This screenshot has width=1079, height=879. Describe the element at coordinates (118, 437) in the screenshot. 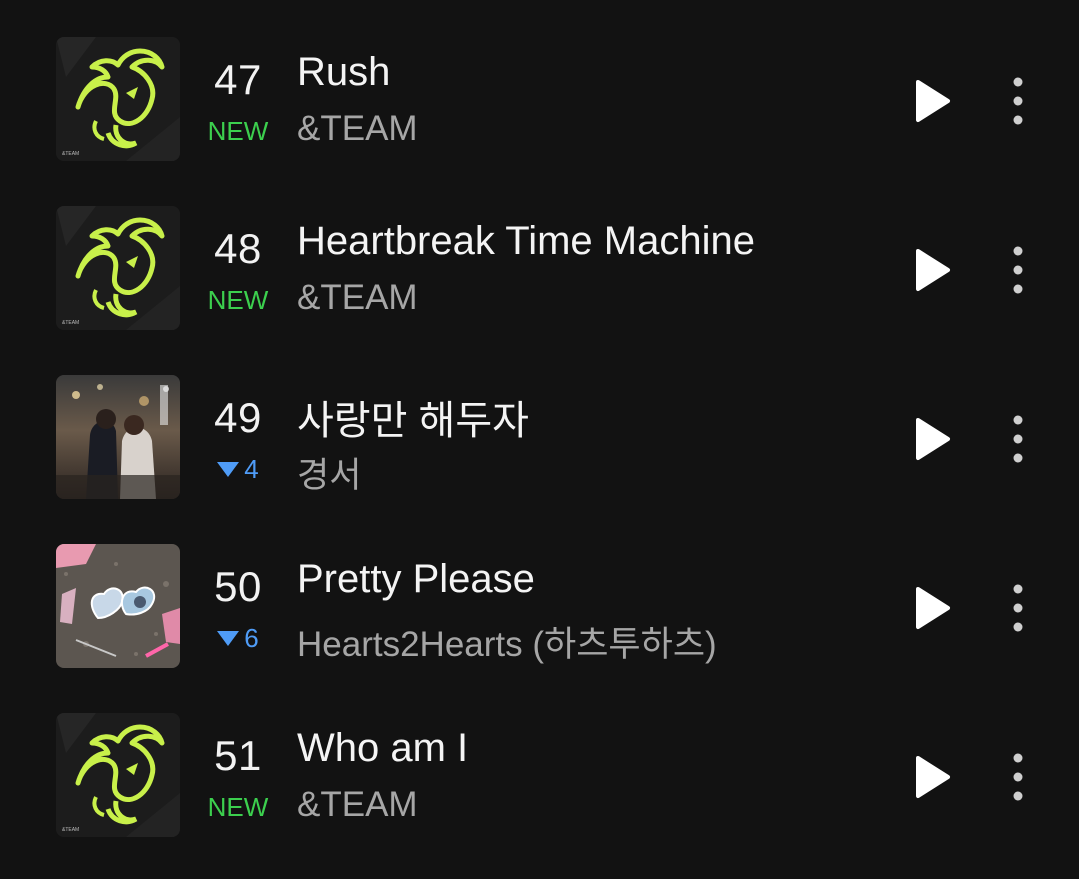

I see `couple-photo-art-icon` at that location.